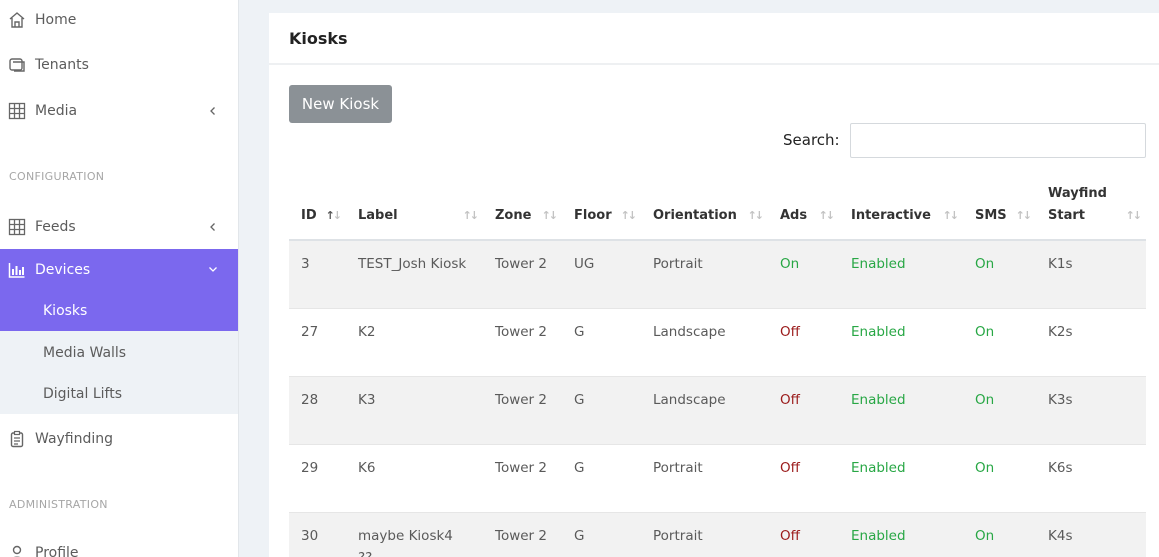 The image size is (1159, 557). What do you see at coordinates (414, 409) in the screenshot?
I see `cell-label: K3` at bounding box center [414, 409].